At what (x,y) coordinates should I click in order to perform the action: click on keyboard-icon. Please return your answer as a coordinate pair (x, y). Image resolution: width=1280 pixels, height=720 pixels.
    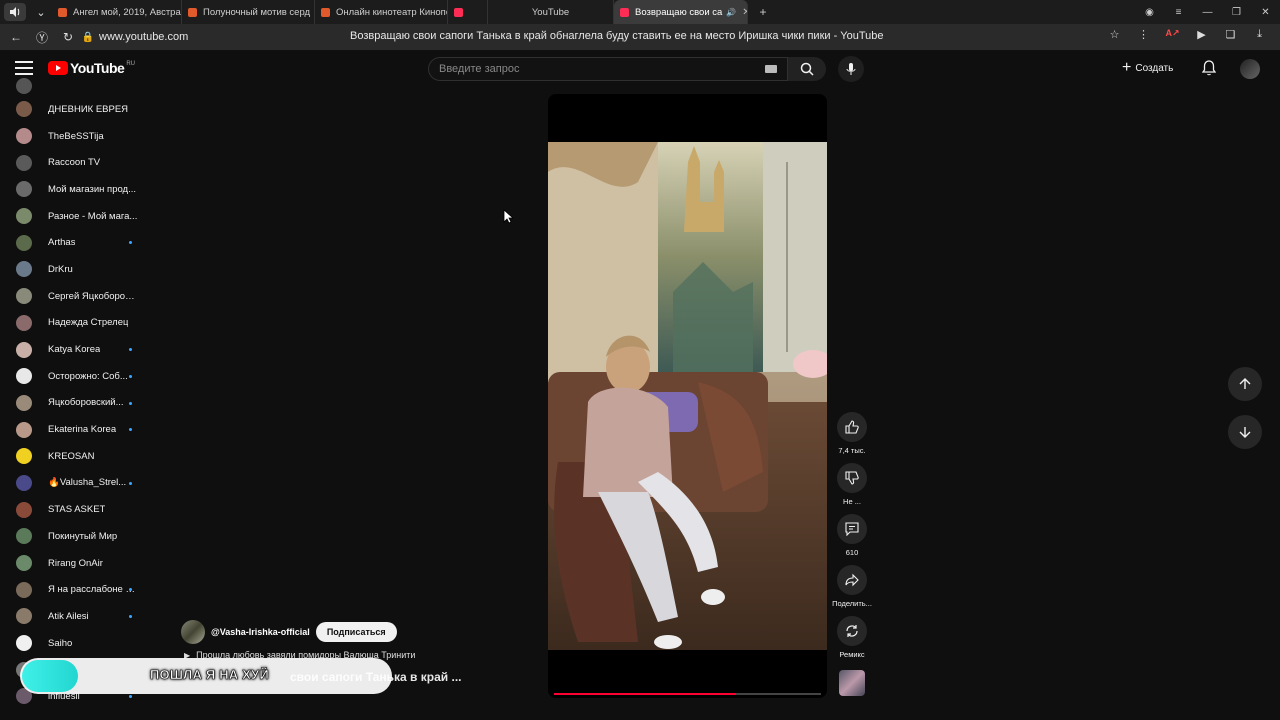
    Looking at the image, I should click on (771, 69).